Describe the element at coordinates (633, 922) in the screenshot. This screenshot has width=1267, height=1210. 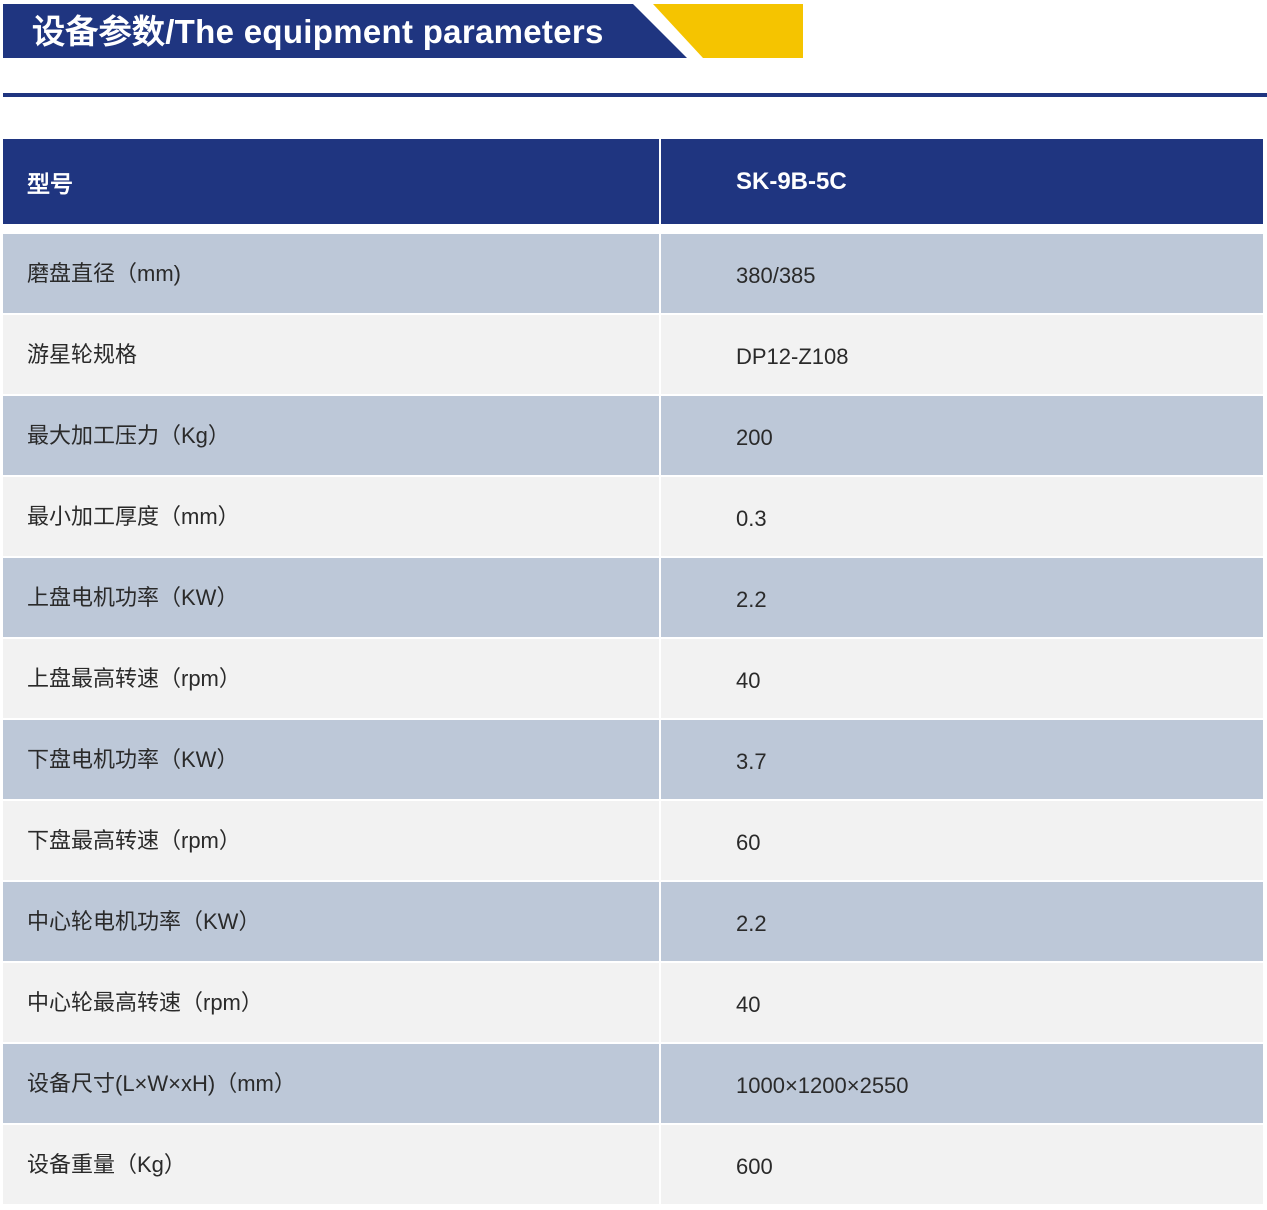
I see `table-row: 中心轮电机功率（KW） 2.2` at that location.